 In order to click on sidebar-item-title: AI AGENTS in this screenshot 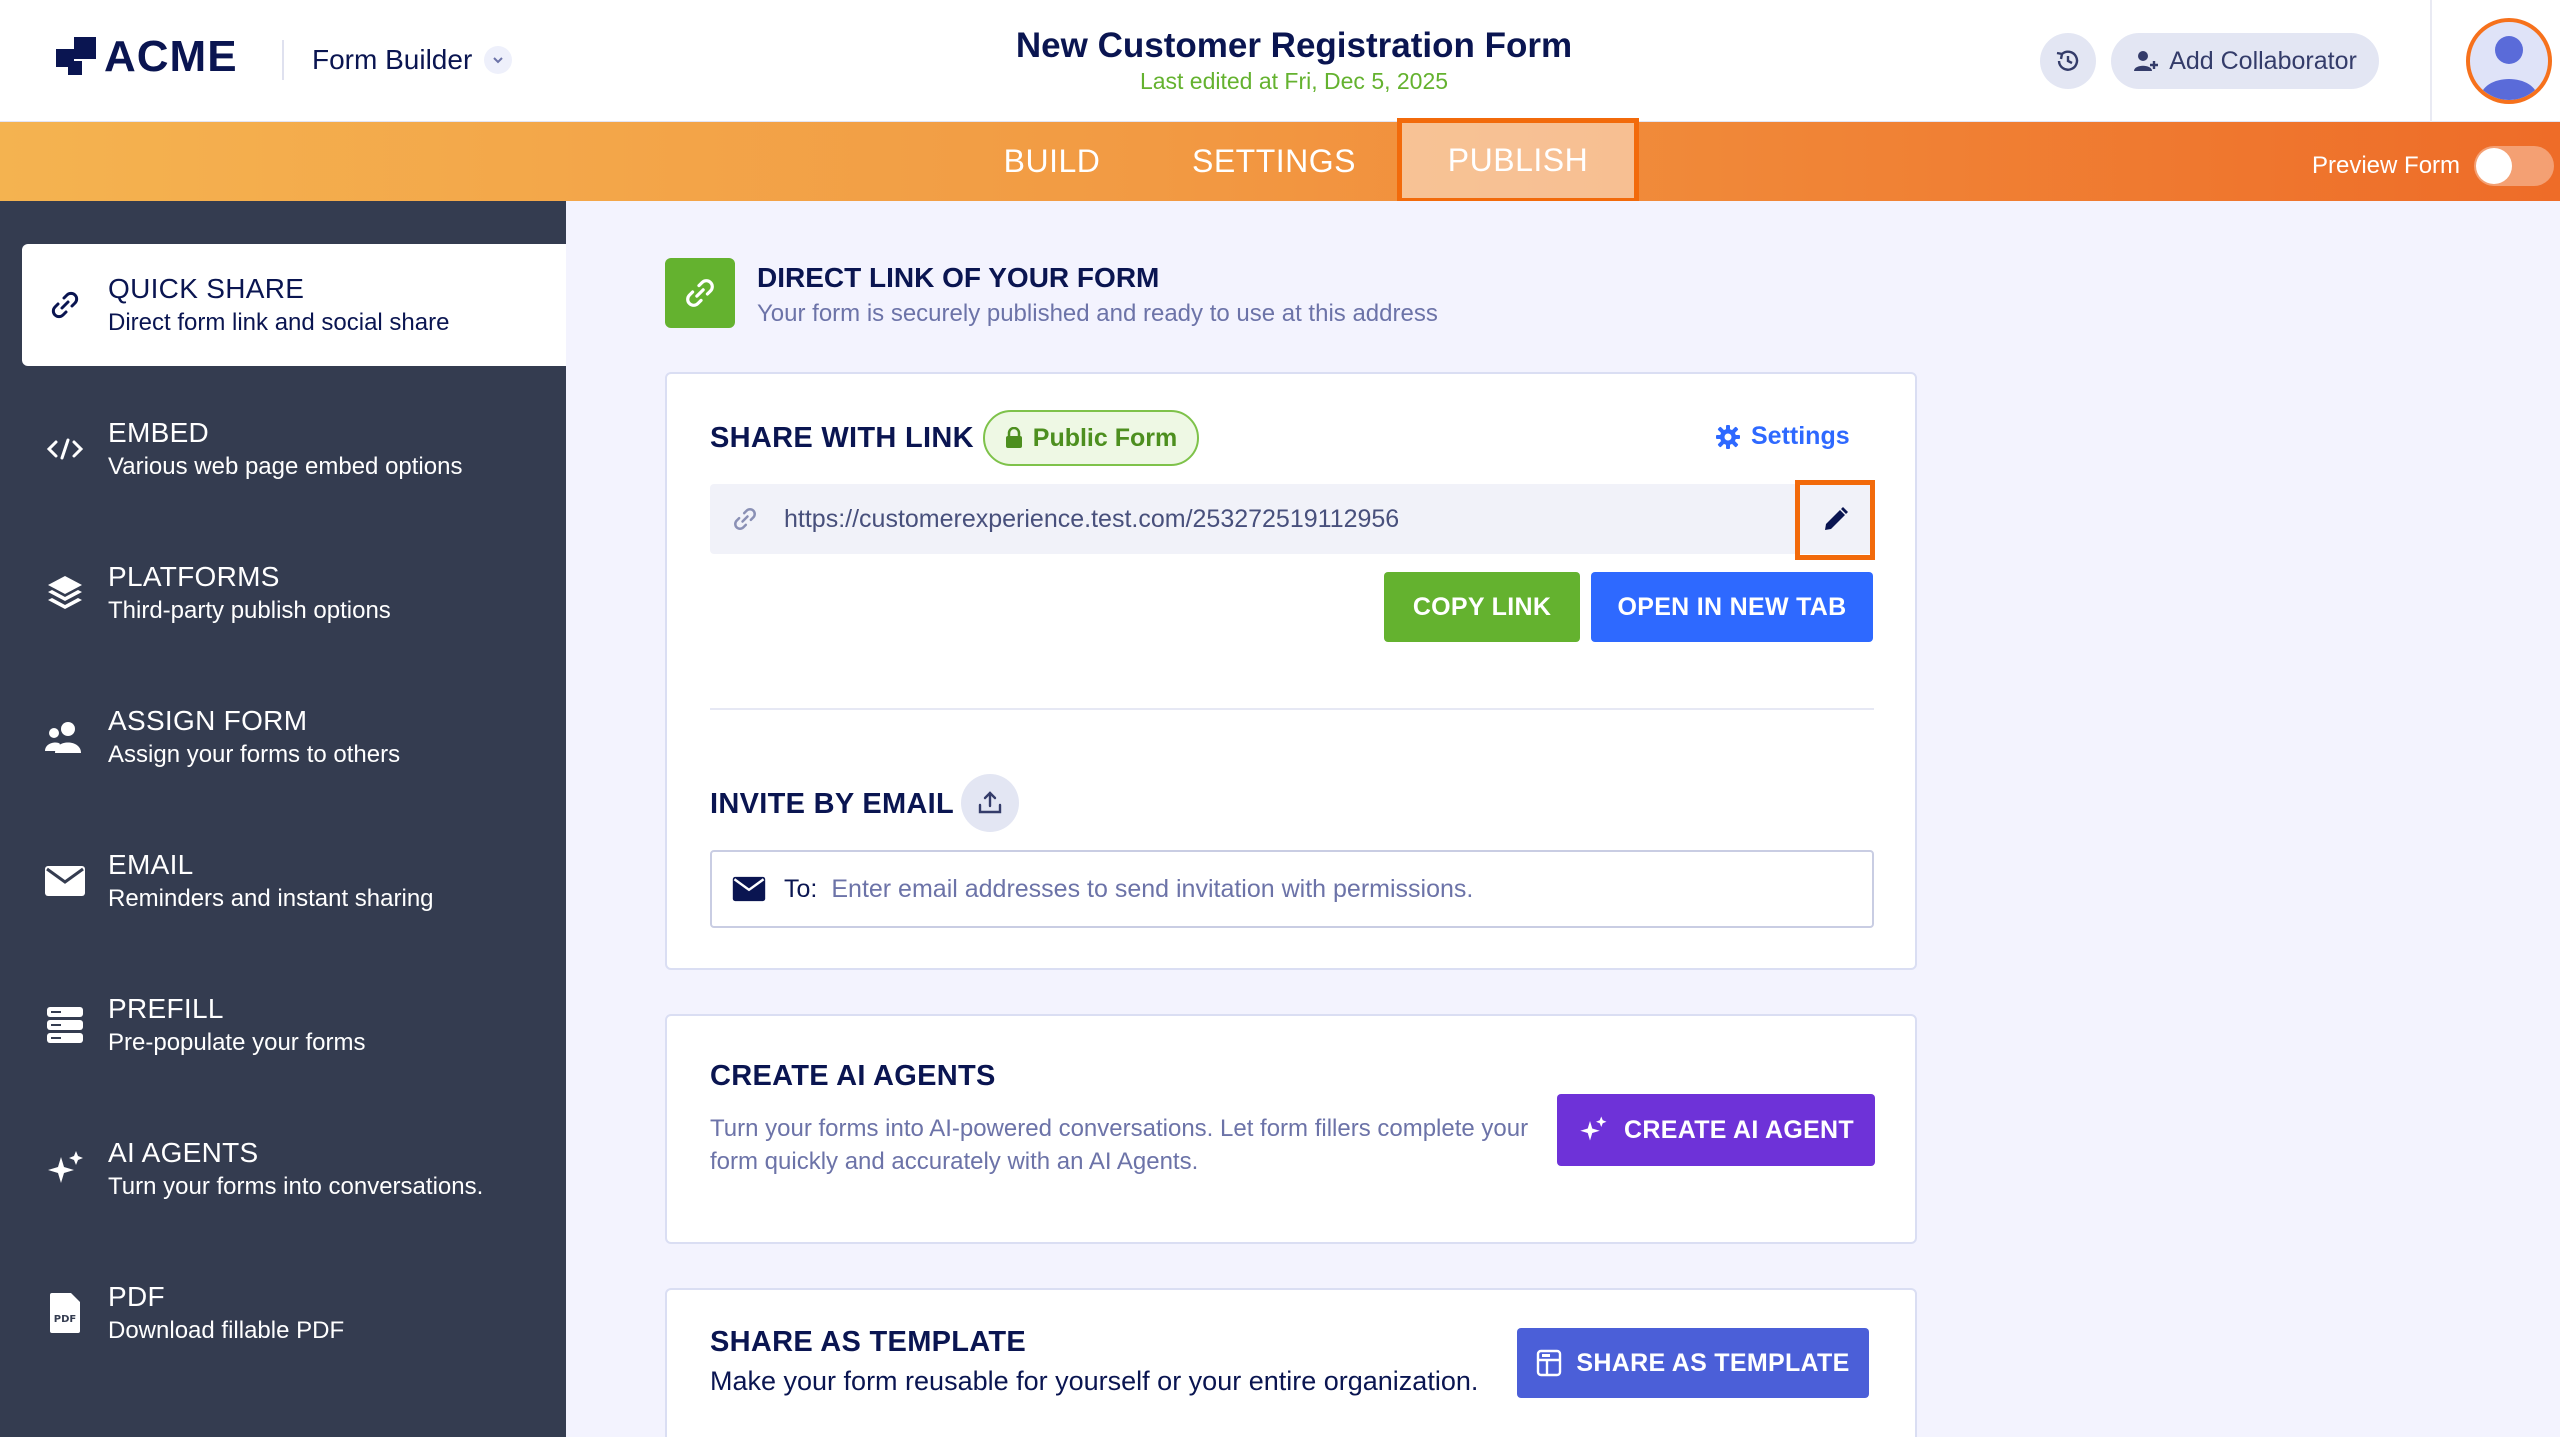, I will do `click(183, 1152)`.